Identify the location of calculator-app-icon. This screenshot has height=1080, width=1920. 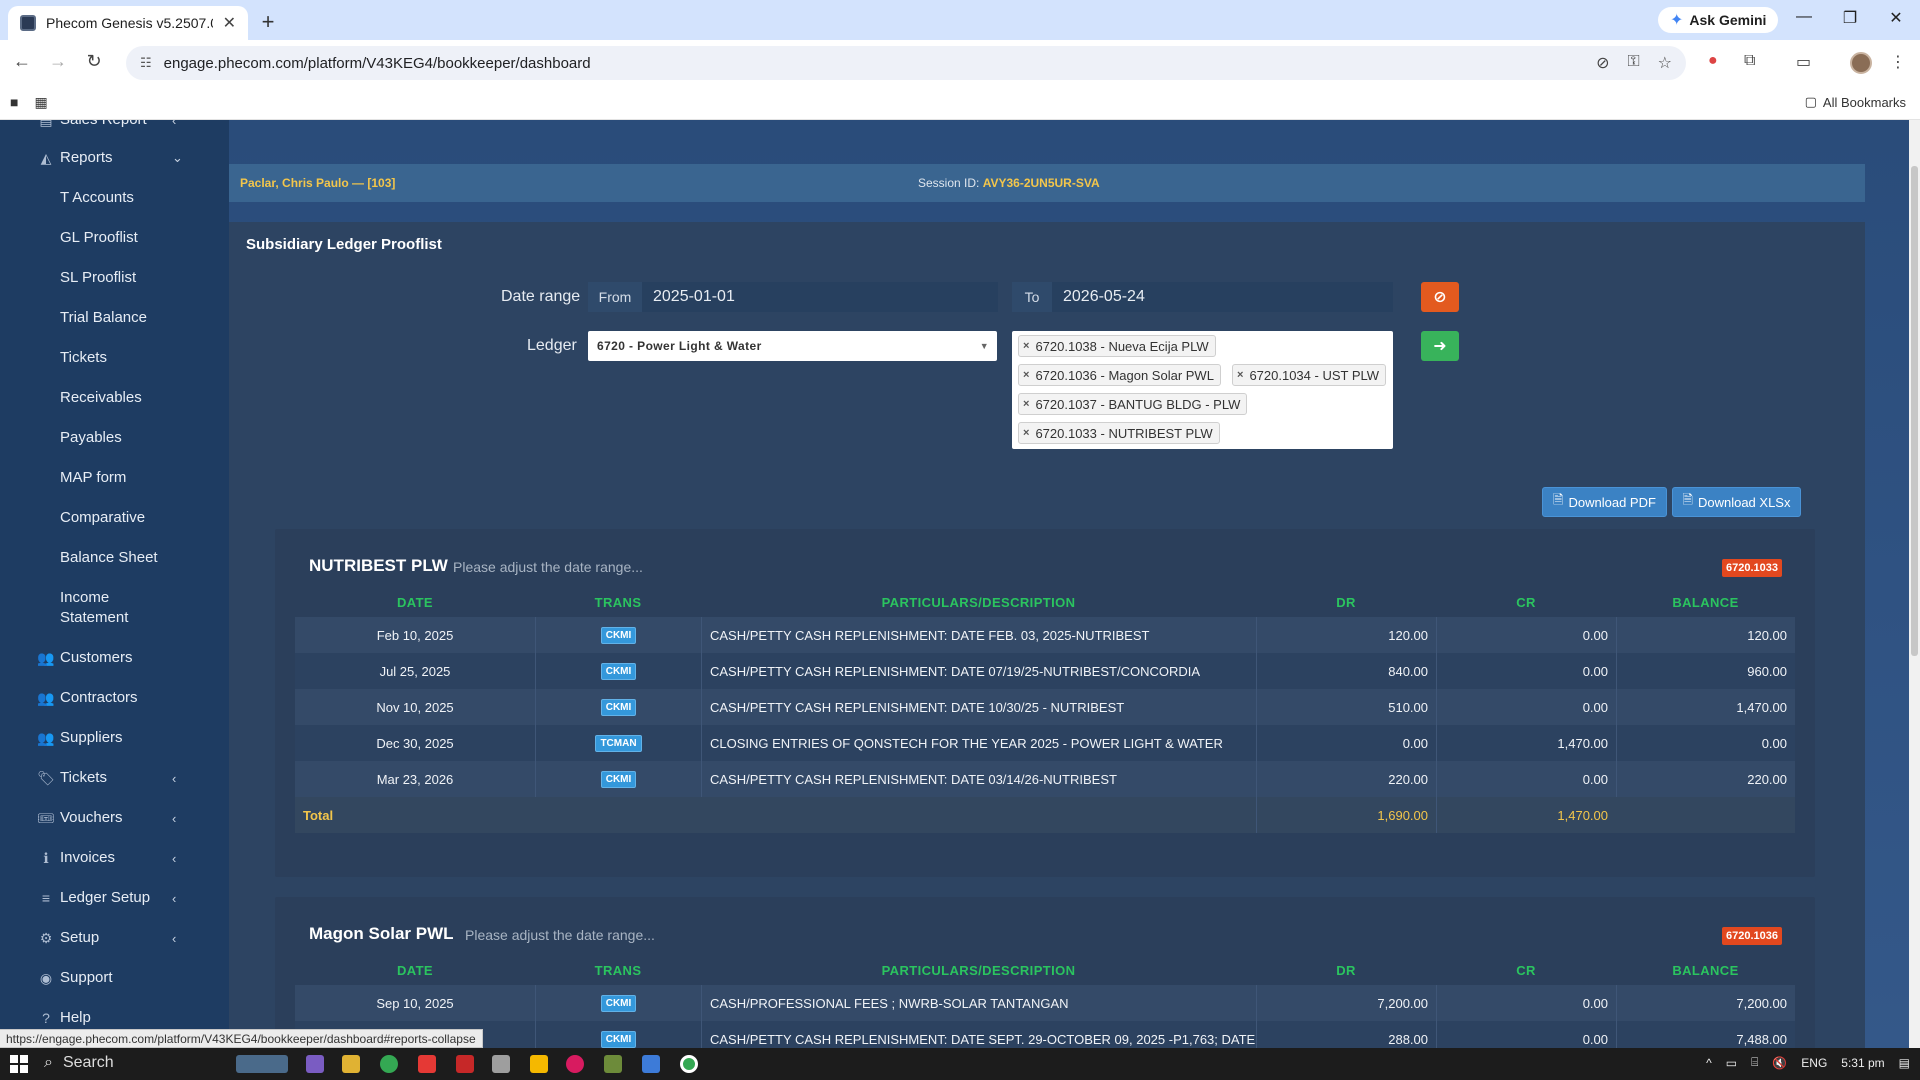
(501, 1064).